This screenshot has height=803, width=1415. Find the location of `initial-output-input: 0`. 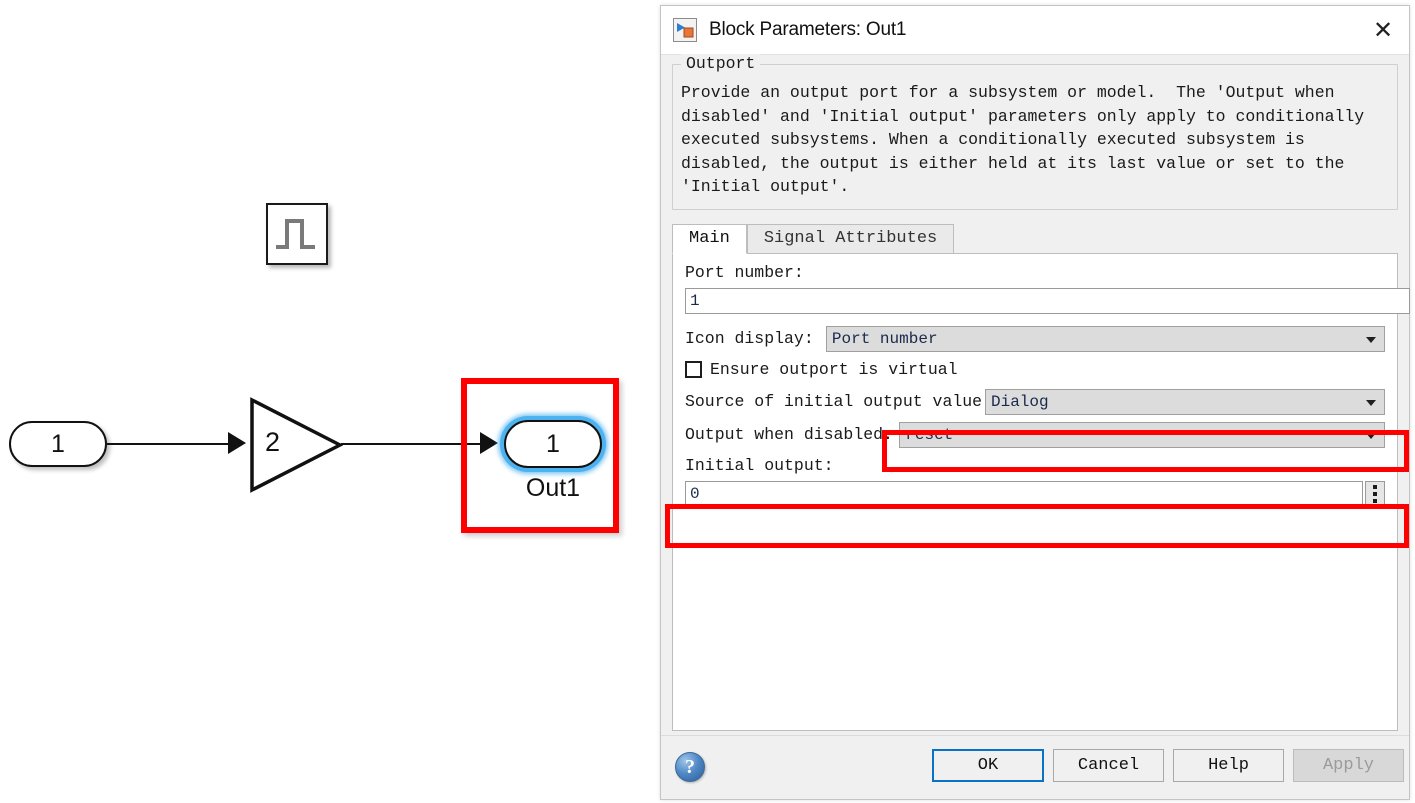

initial-output-input: 0 is located at coordinates (1024, 493).